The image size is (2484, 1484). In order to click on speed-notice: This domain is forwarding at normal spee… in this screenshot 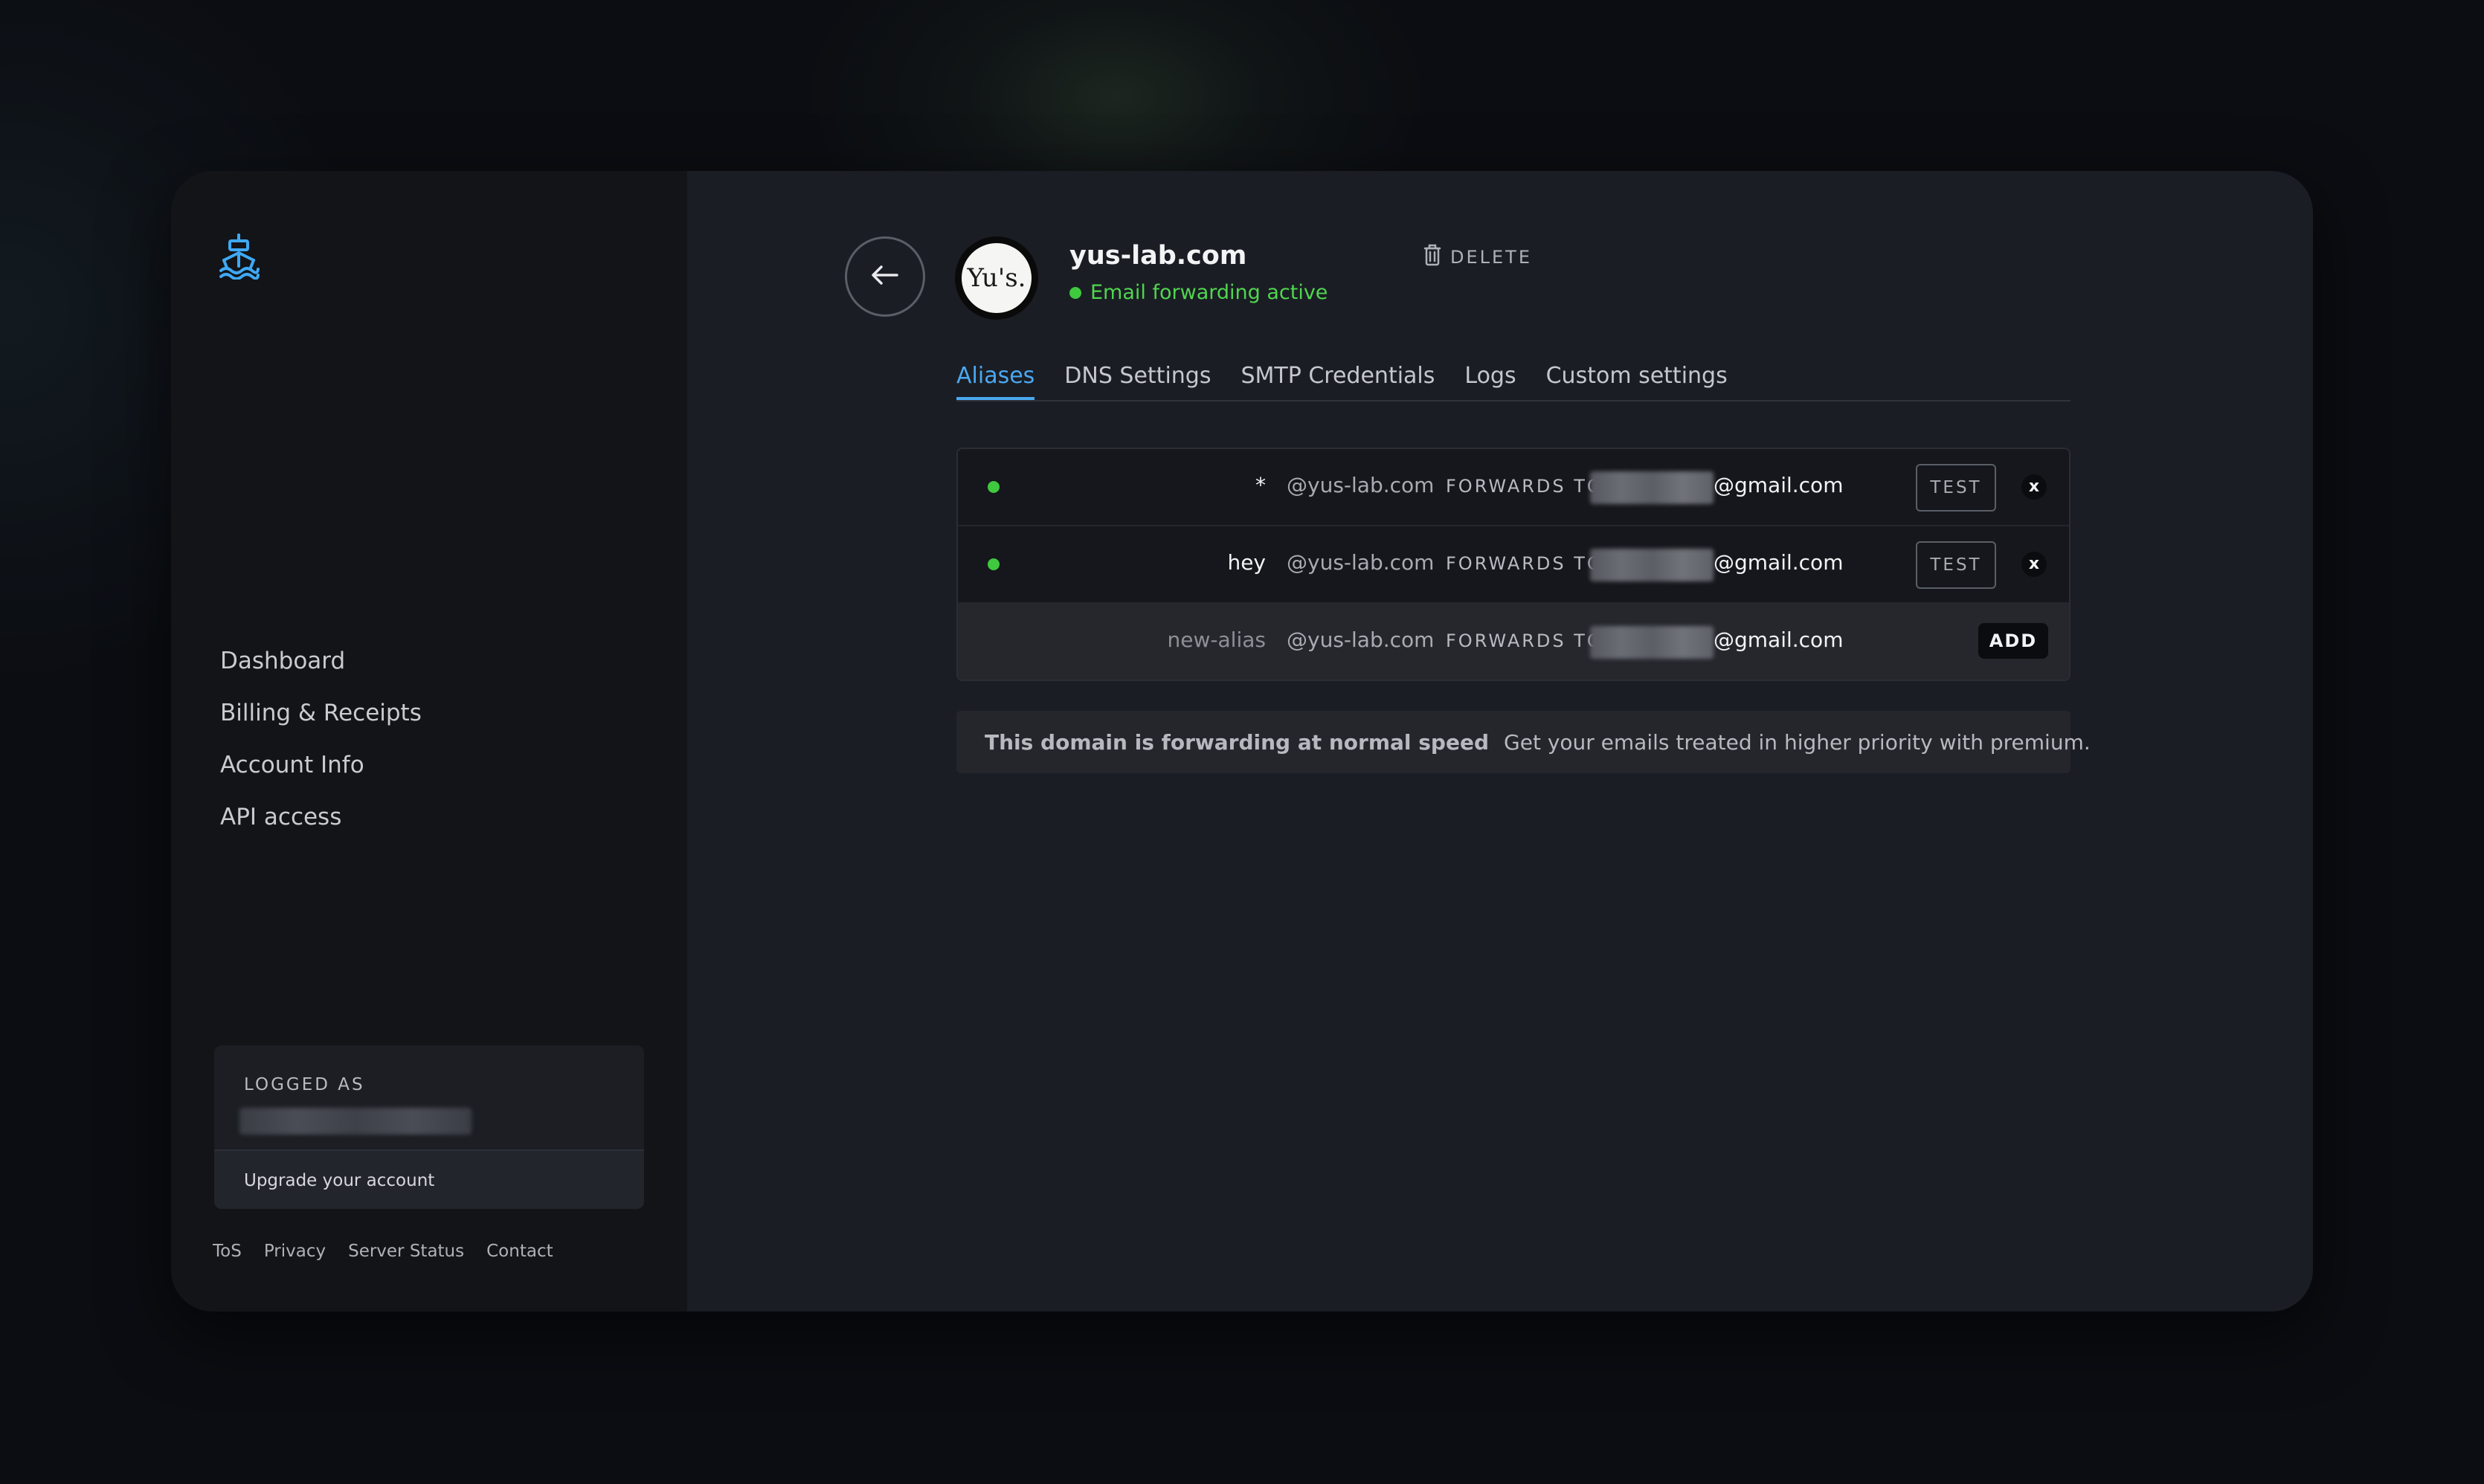, I will do `click(1523, 742)`.